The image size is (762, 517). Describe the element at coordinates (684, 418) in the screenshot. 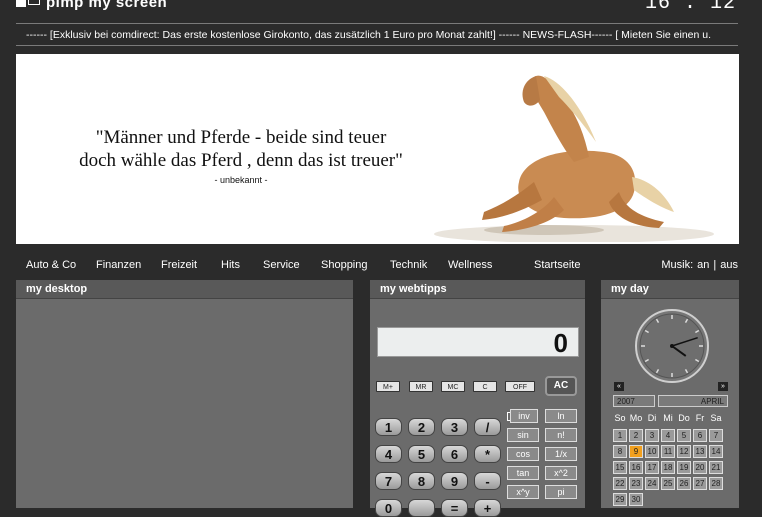

I see `weekday-label: Do` at that location.